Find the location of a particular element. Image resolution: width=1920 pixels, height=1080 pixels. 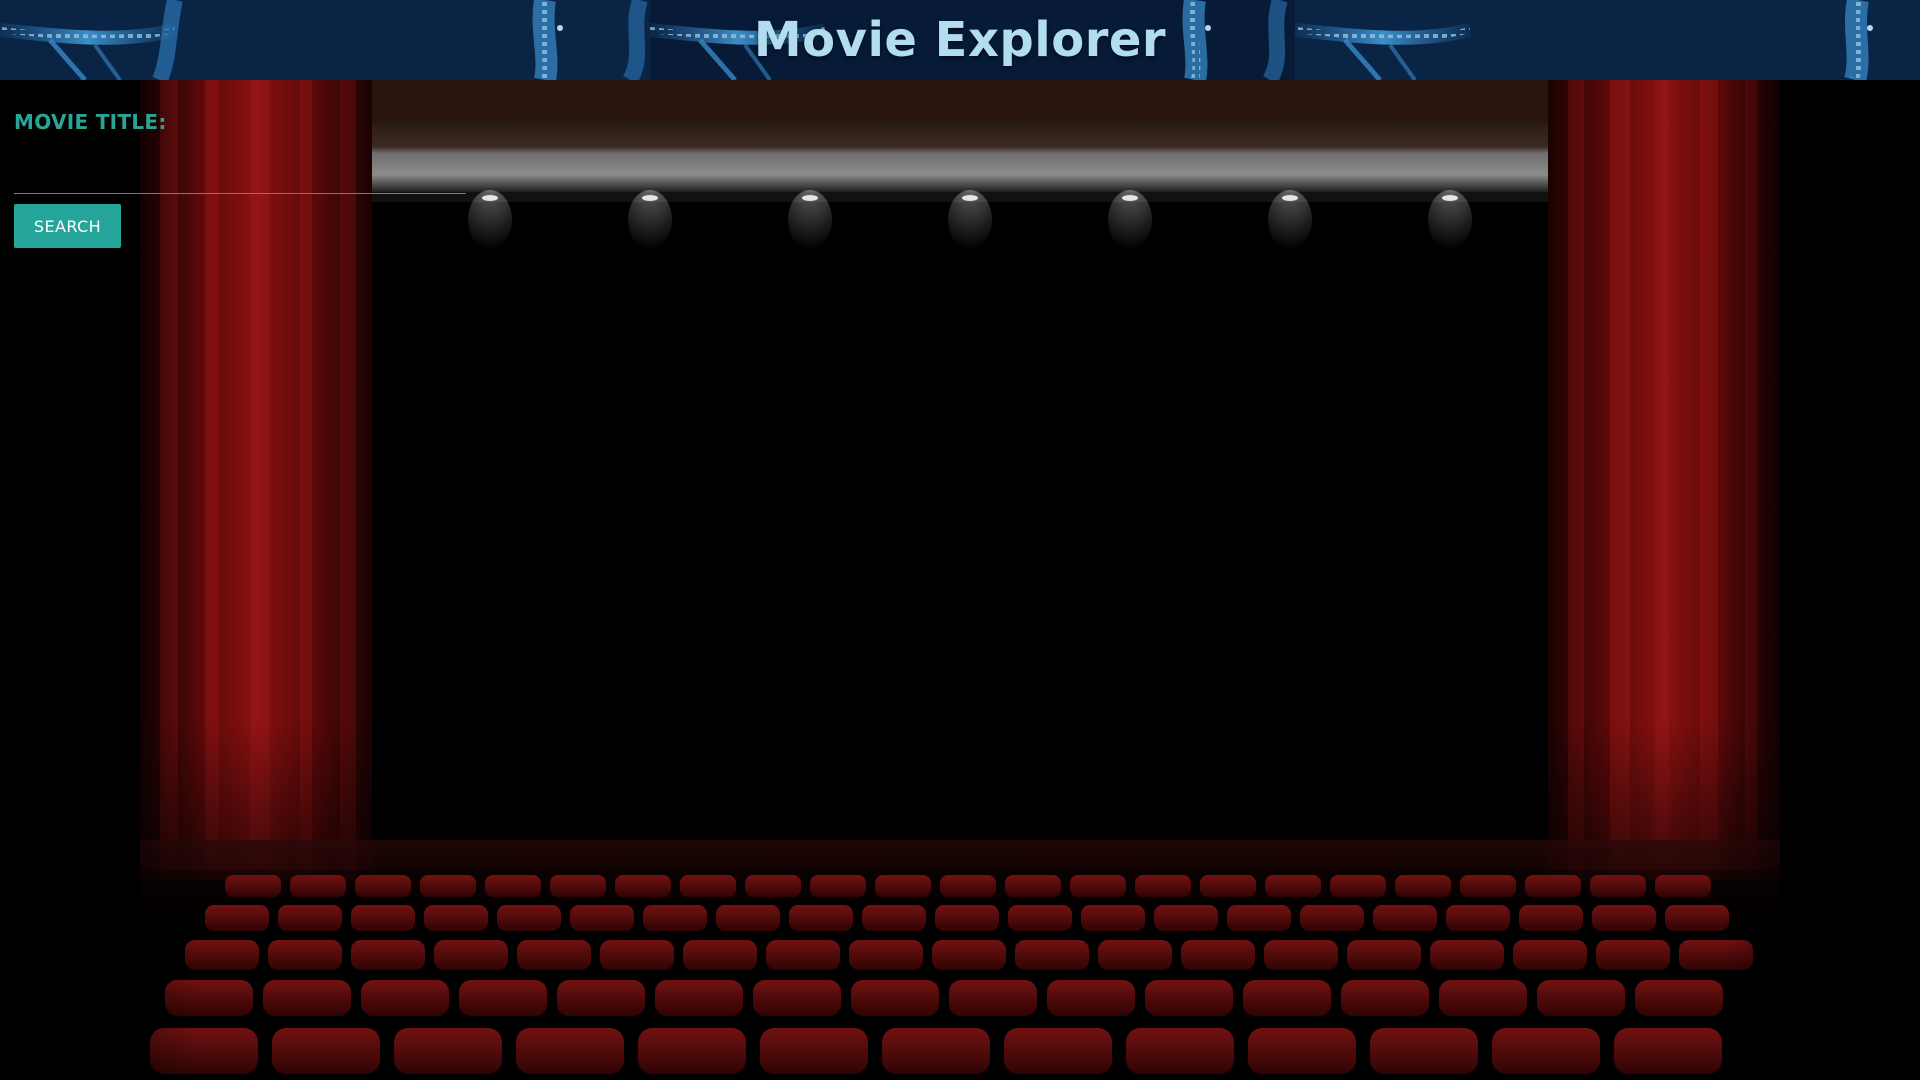

page-header: Movie Explorer is located at coordinates (960, 40).